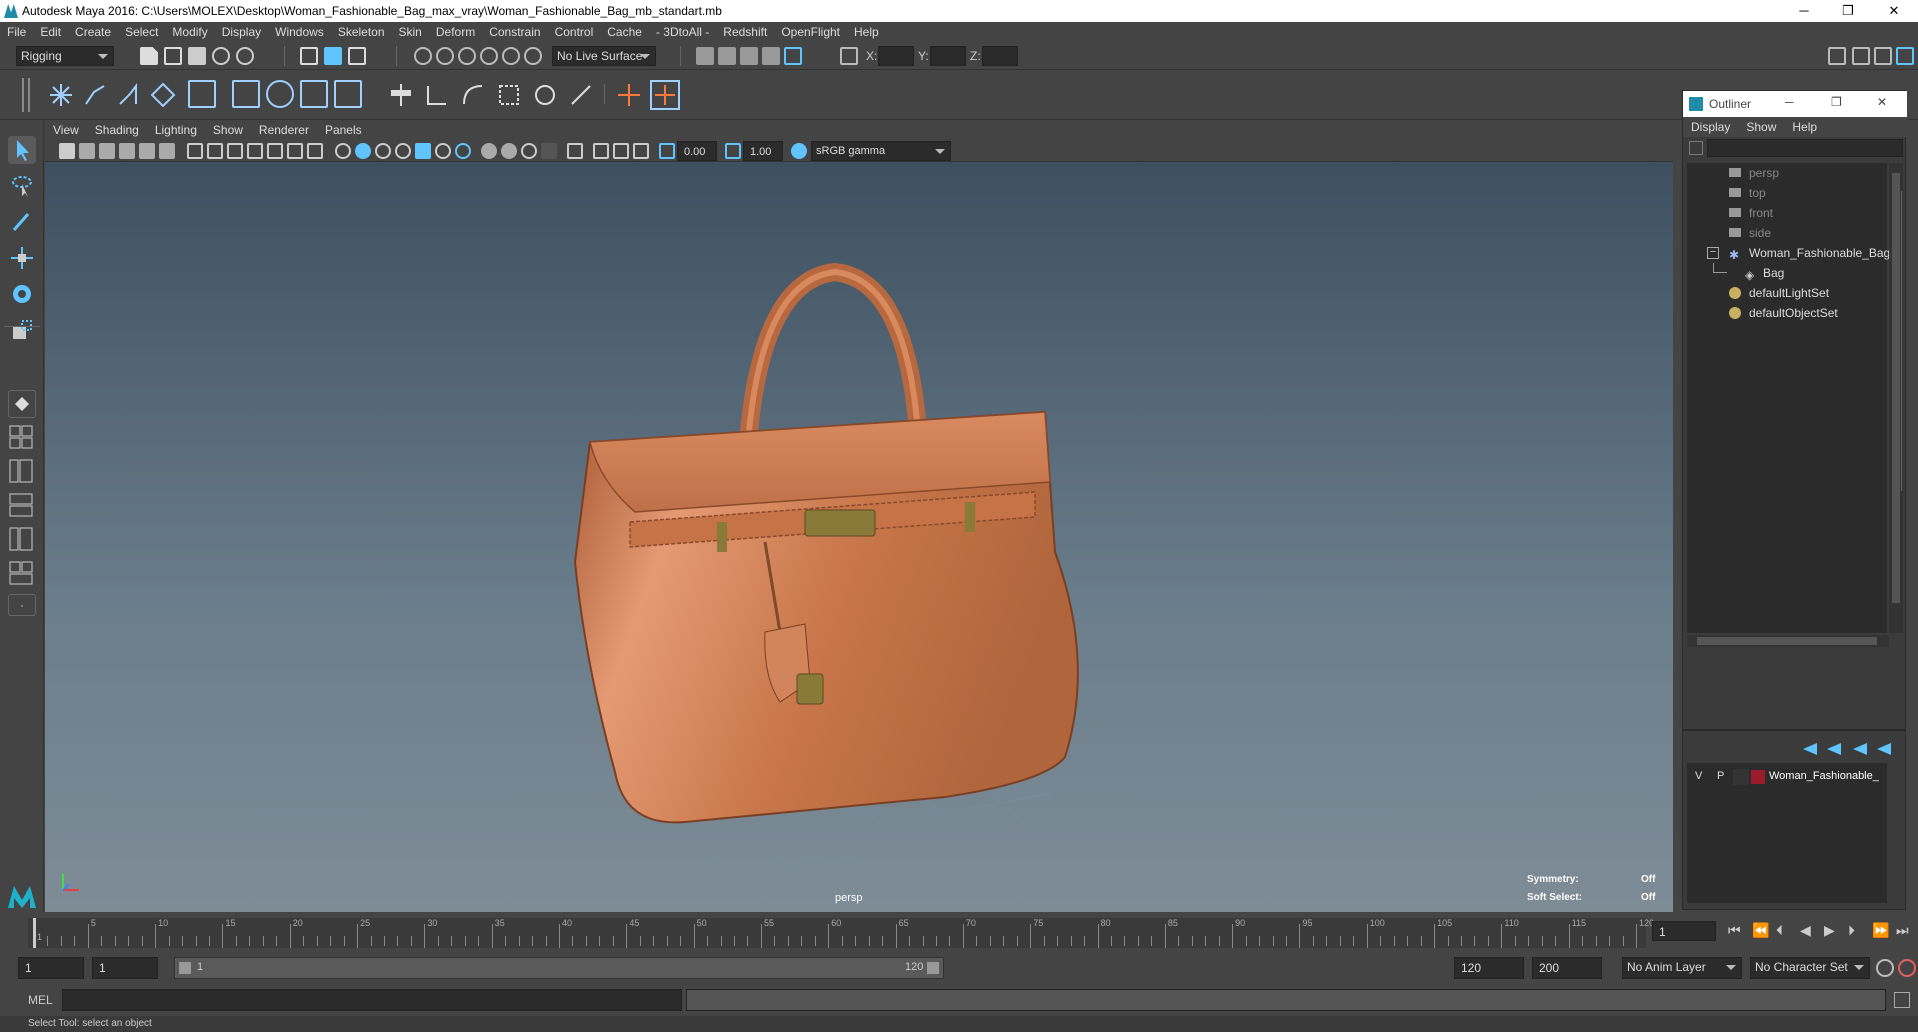 The height and width of the screenshot is (1032, 1918). What do you see at coordinates (810, 32) in the screenshot?
I see `menu-openflight: OpenFlight` at bounding box center [810, 32].